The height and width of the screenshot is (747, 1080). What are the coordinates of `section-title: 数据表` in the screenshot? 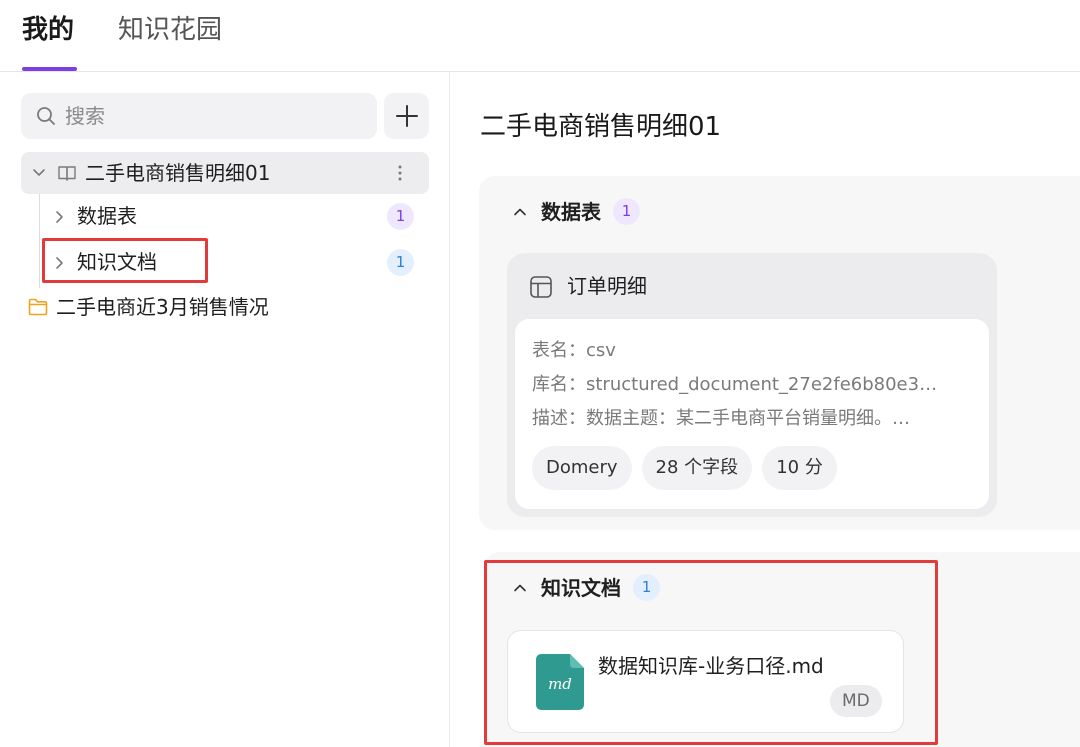 It's located at (571, 211).